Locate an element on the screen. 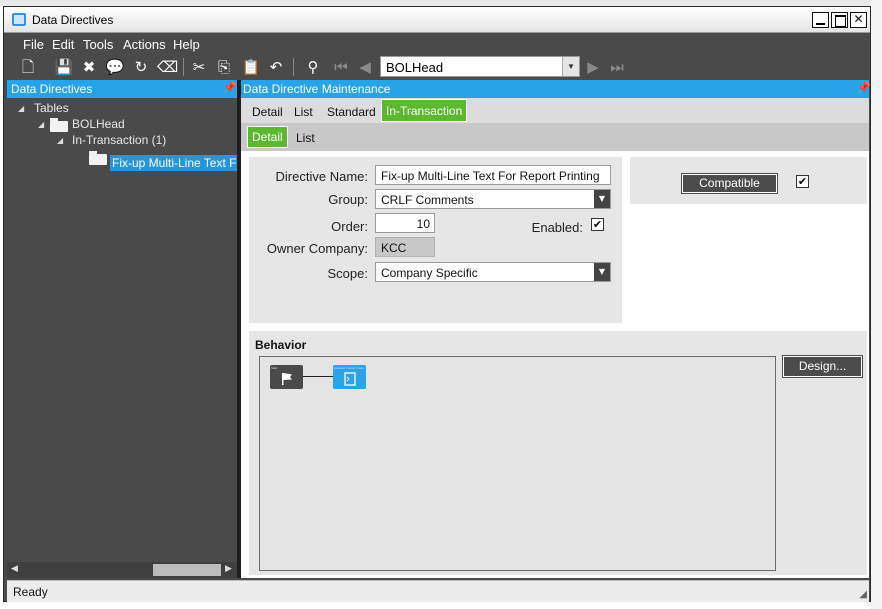  minimize-button is located at coordinates (820, 20).